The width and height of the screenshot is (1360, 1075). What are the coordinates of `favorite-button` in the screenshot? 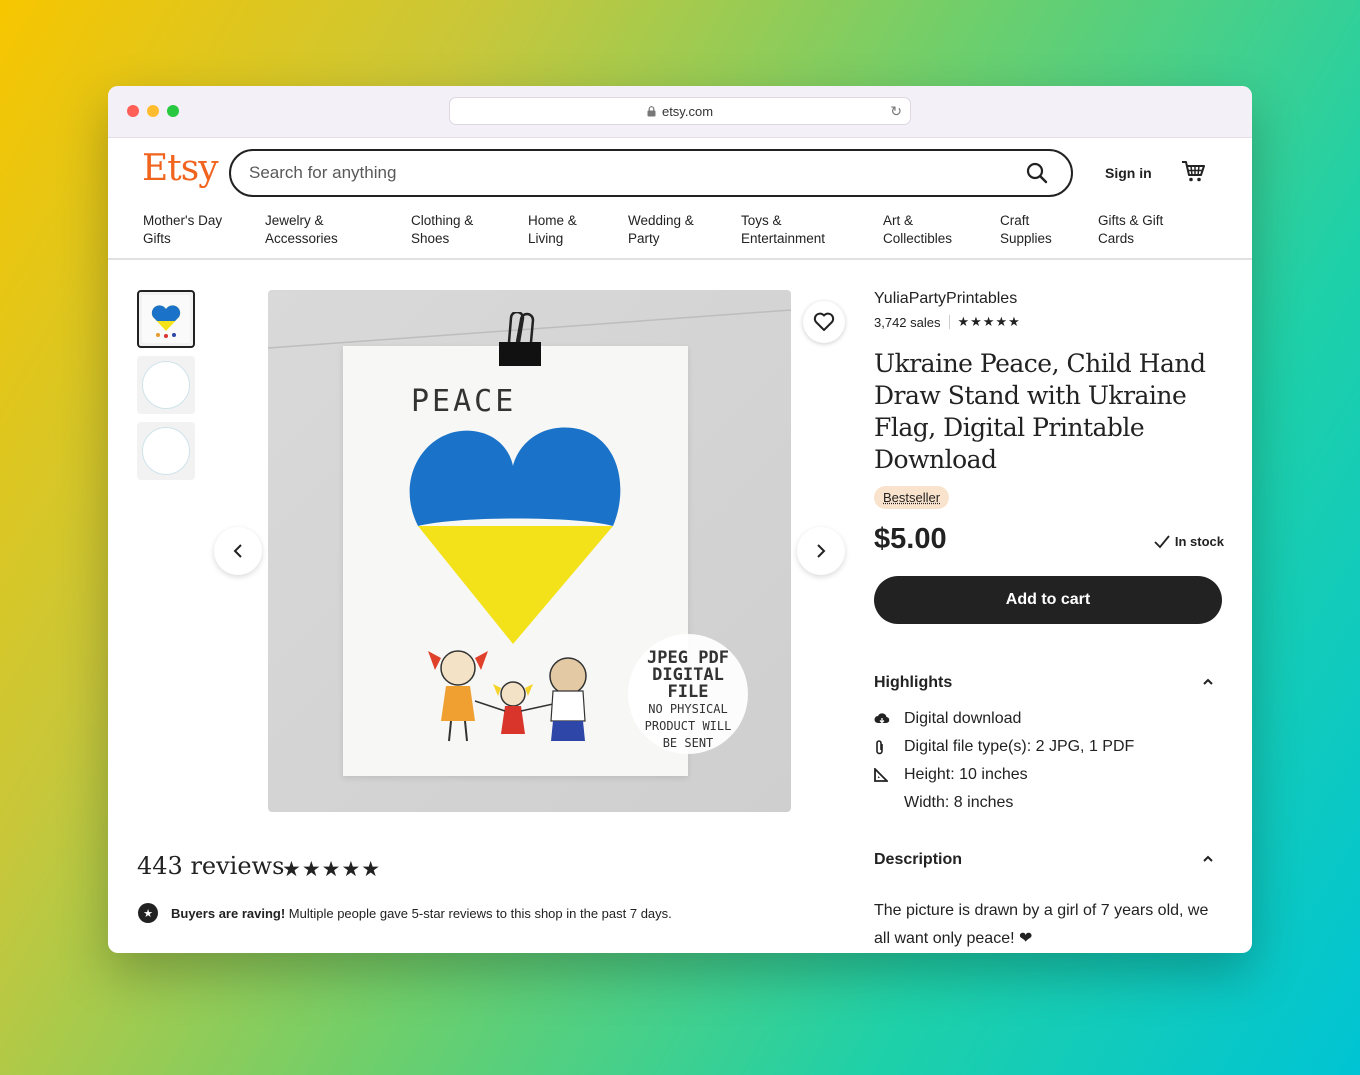 It's located at (824, 322).